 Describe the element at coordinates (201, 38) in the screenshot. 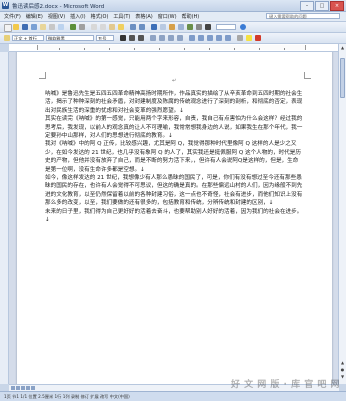

I see `numbering-icon` at that location.